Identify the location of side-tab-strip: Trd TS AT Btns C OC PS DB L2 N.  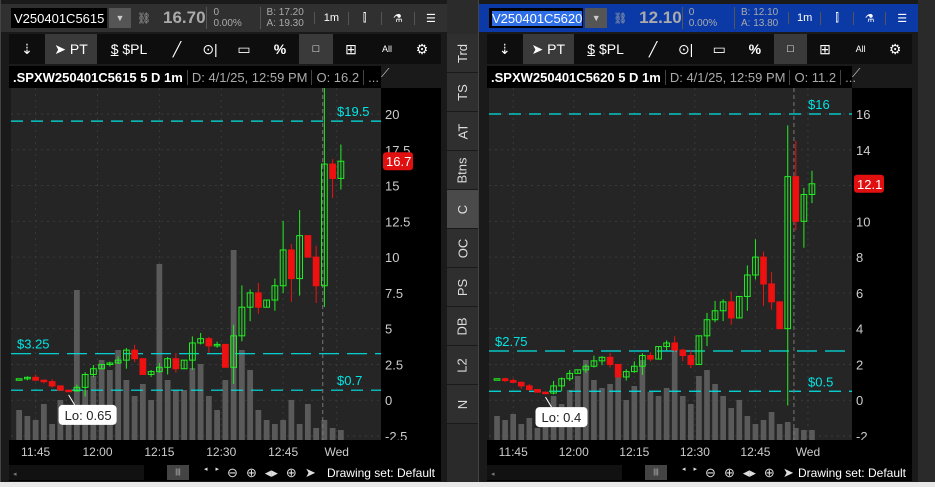
(462, 258).